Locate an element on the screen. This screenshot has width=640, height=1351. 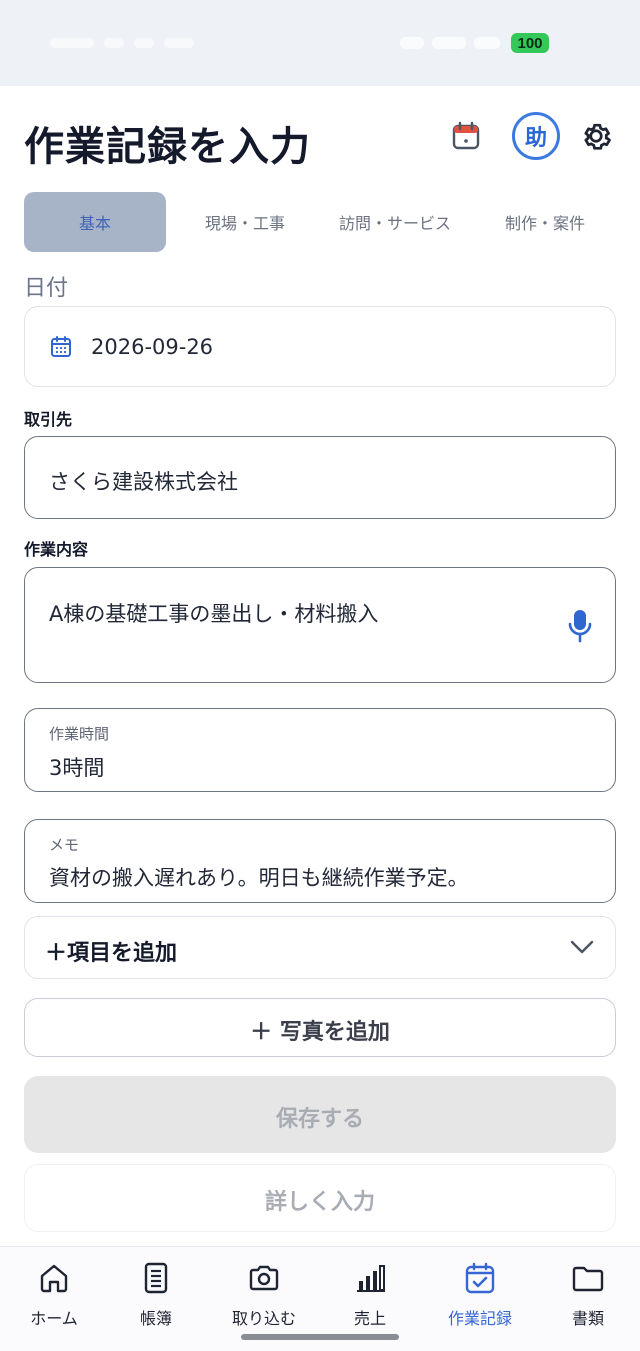
home-indicator is located at coordinates (320, 1337).